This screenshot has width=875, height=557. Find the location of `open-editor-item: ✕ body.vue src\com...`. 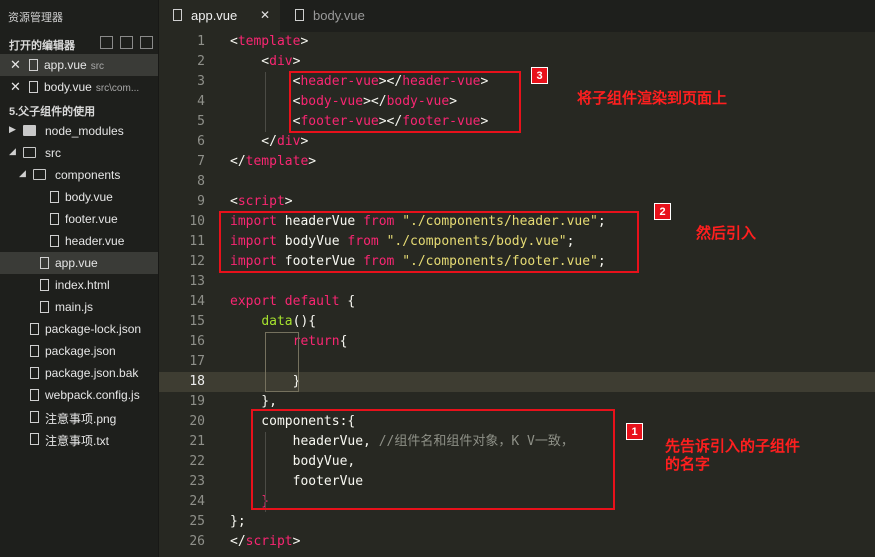

open-editor-item: ✕ body.vue src\com... is located at coordinates (79, 87).